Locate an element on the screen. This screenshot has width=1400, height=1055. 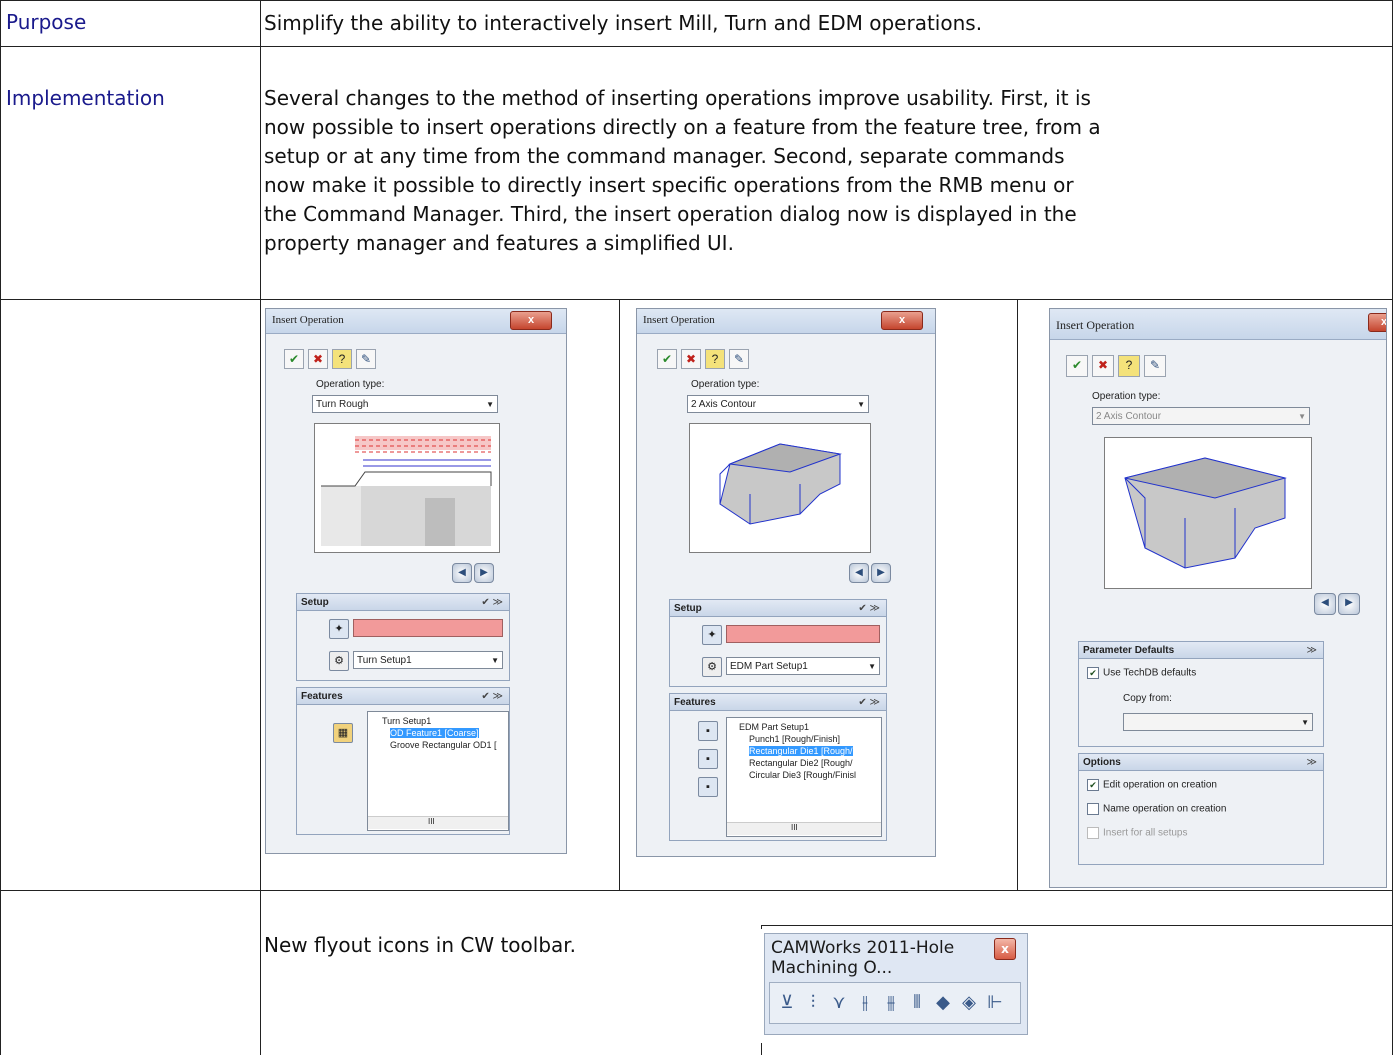
shot2-setup-selection-box is located at coordinates (803, 634).